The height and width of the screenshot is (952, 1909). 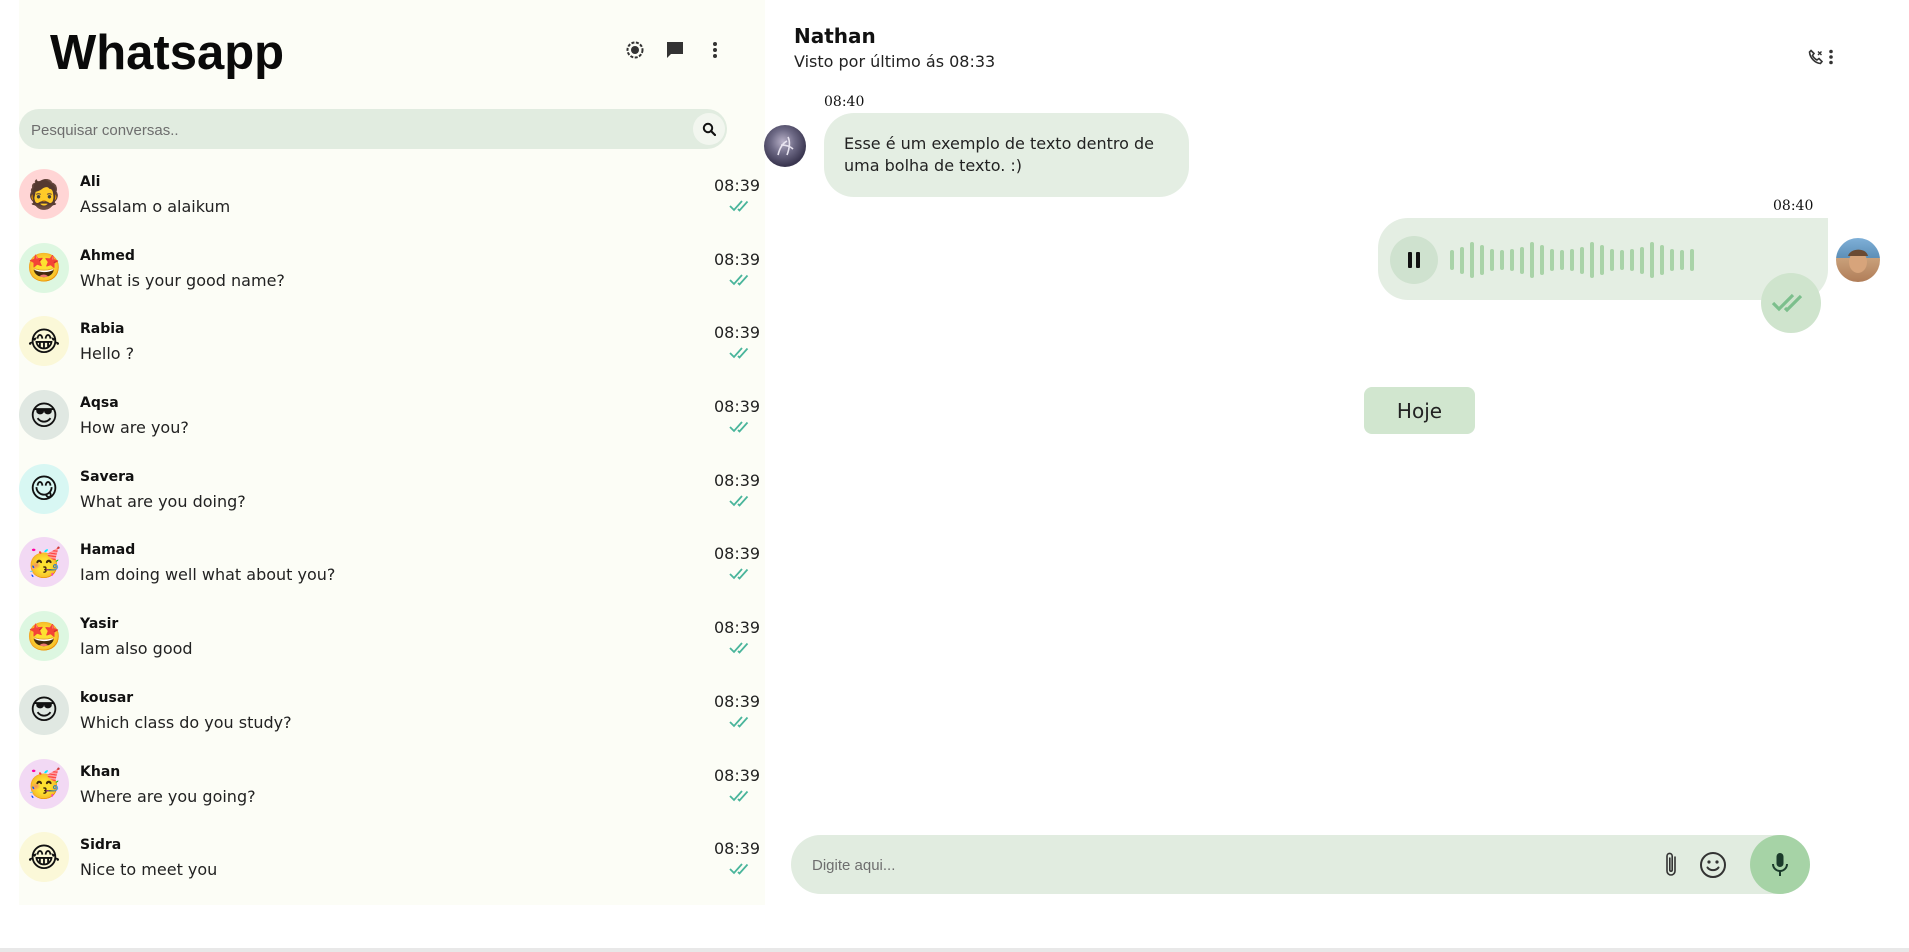 I want to click on message-input, so click(x=1112, y=865).